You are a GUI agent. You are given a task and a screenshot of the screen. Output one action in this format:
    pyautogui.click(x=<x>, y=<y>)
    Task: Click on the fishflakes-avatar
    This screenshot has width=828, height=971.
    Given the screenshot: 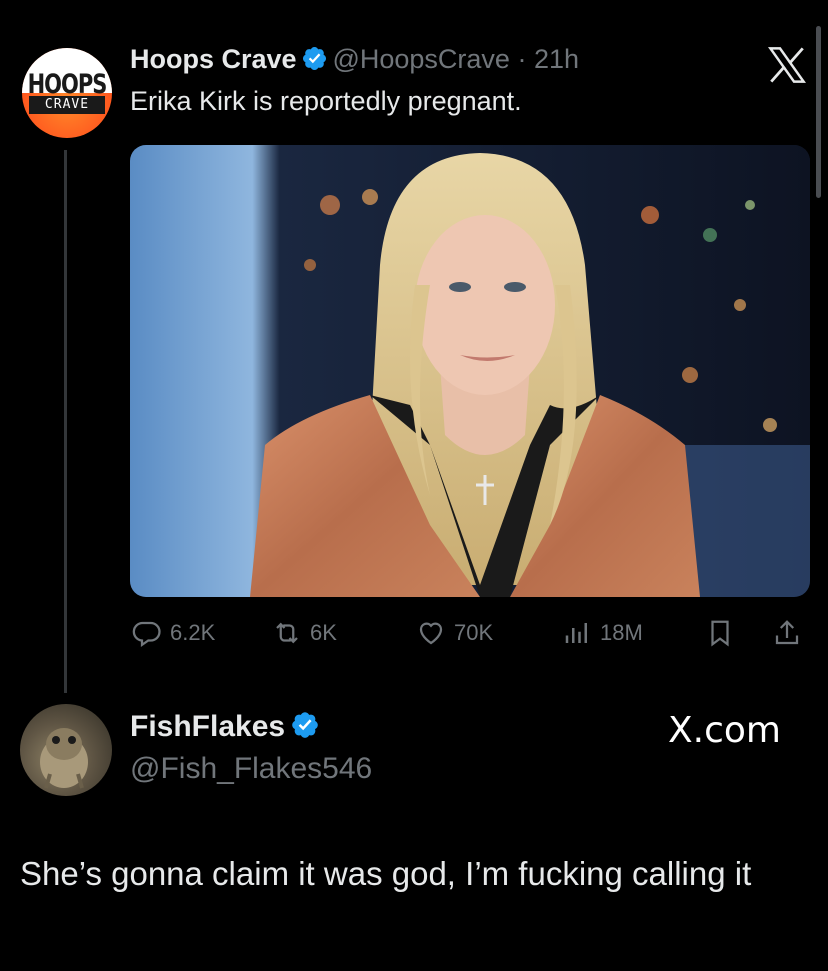 What is the action you would take?
    pyautogui.click(x=66, y=750)
    